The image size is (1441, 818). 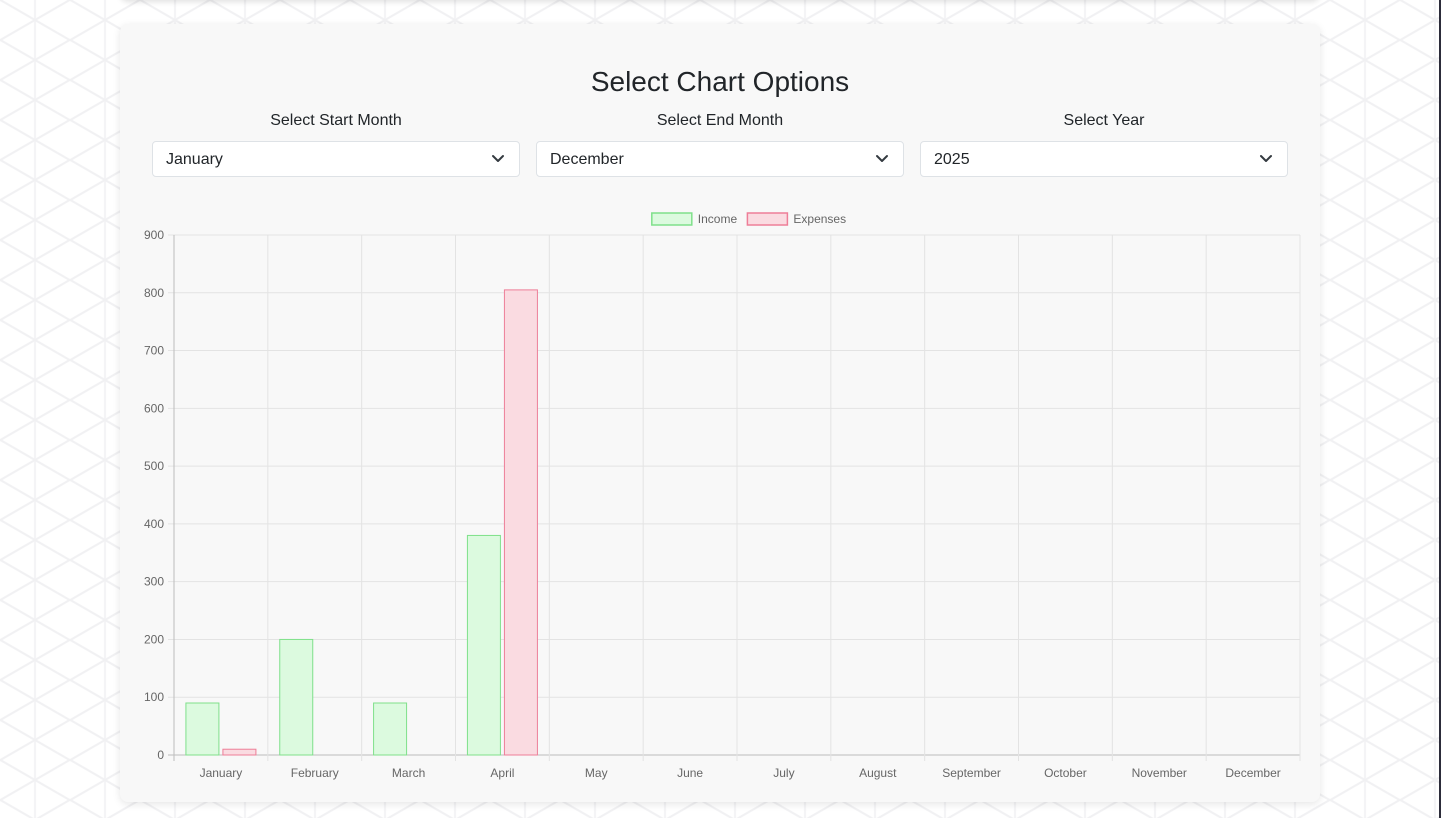 What do you see at coordinates (767, 219) in the screenshot?
I see `legend-swatch-expenses` at bounding box center [767, 219].